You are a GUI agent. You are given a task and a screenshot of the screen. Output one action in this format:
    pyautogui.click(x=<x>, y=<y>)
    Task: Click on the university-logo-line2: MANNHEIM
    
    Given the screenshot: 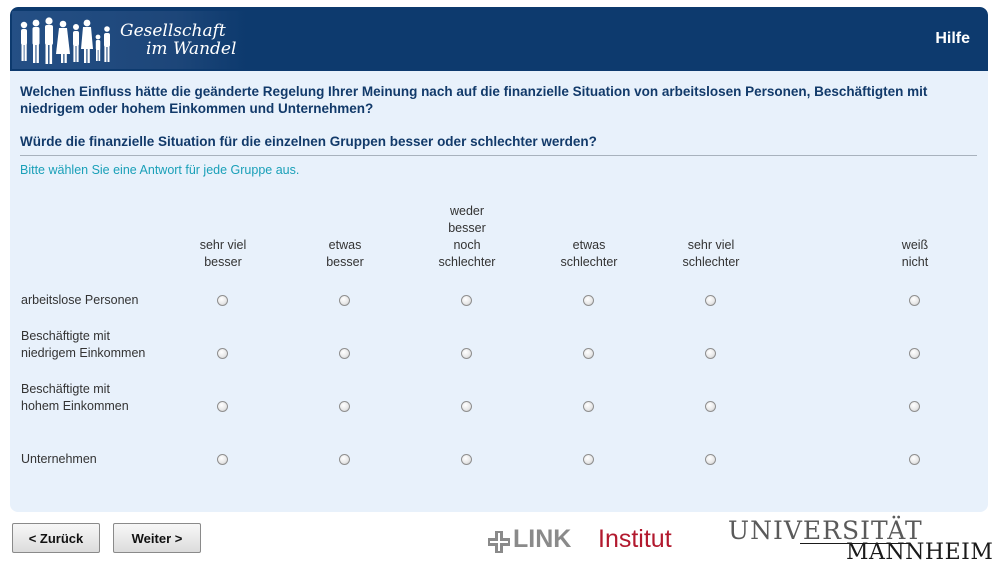 What is the action you would take?
    pyautogui.click(x=920, y=552)
    